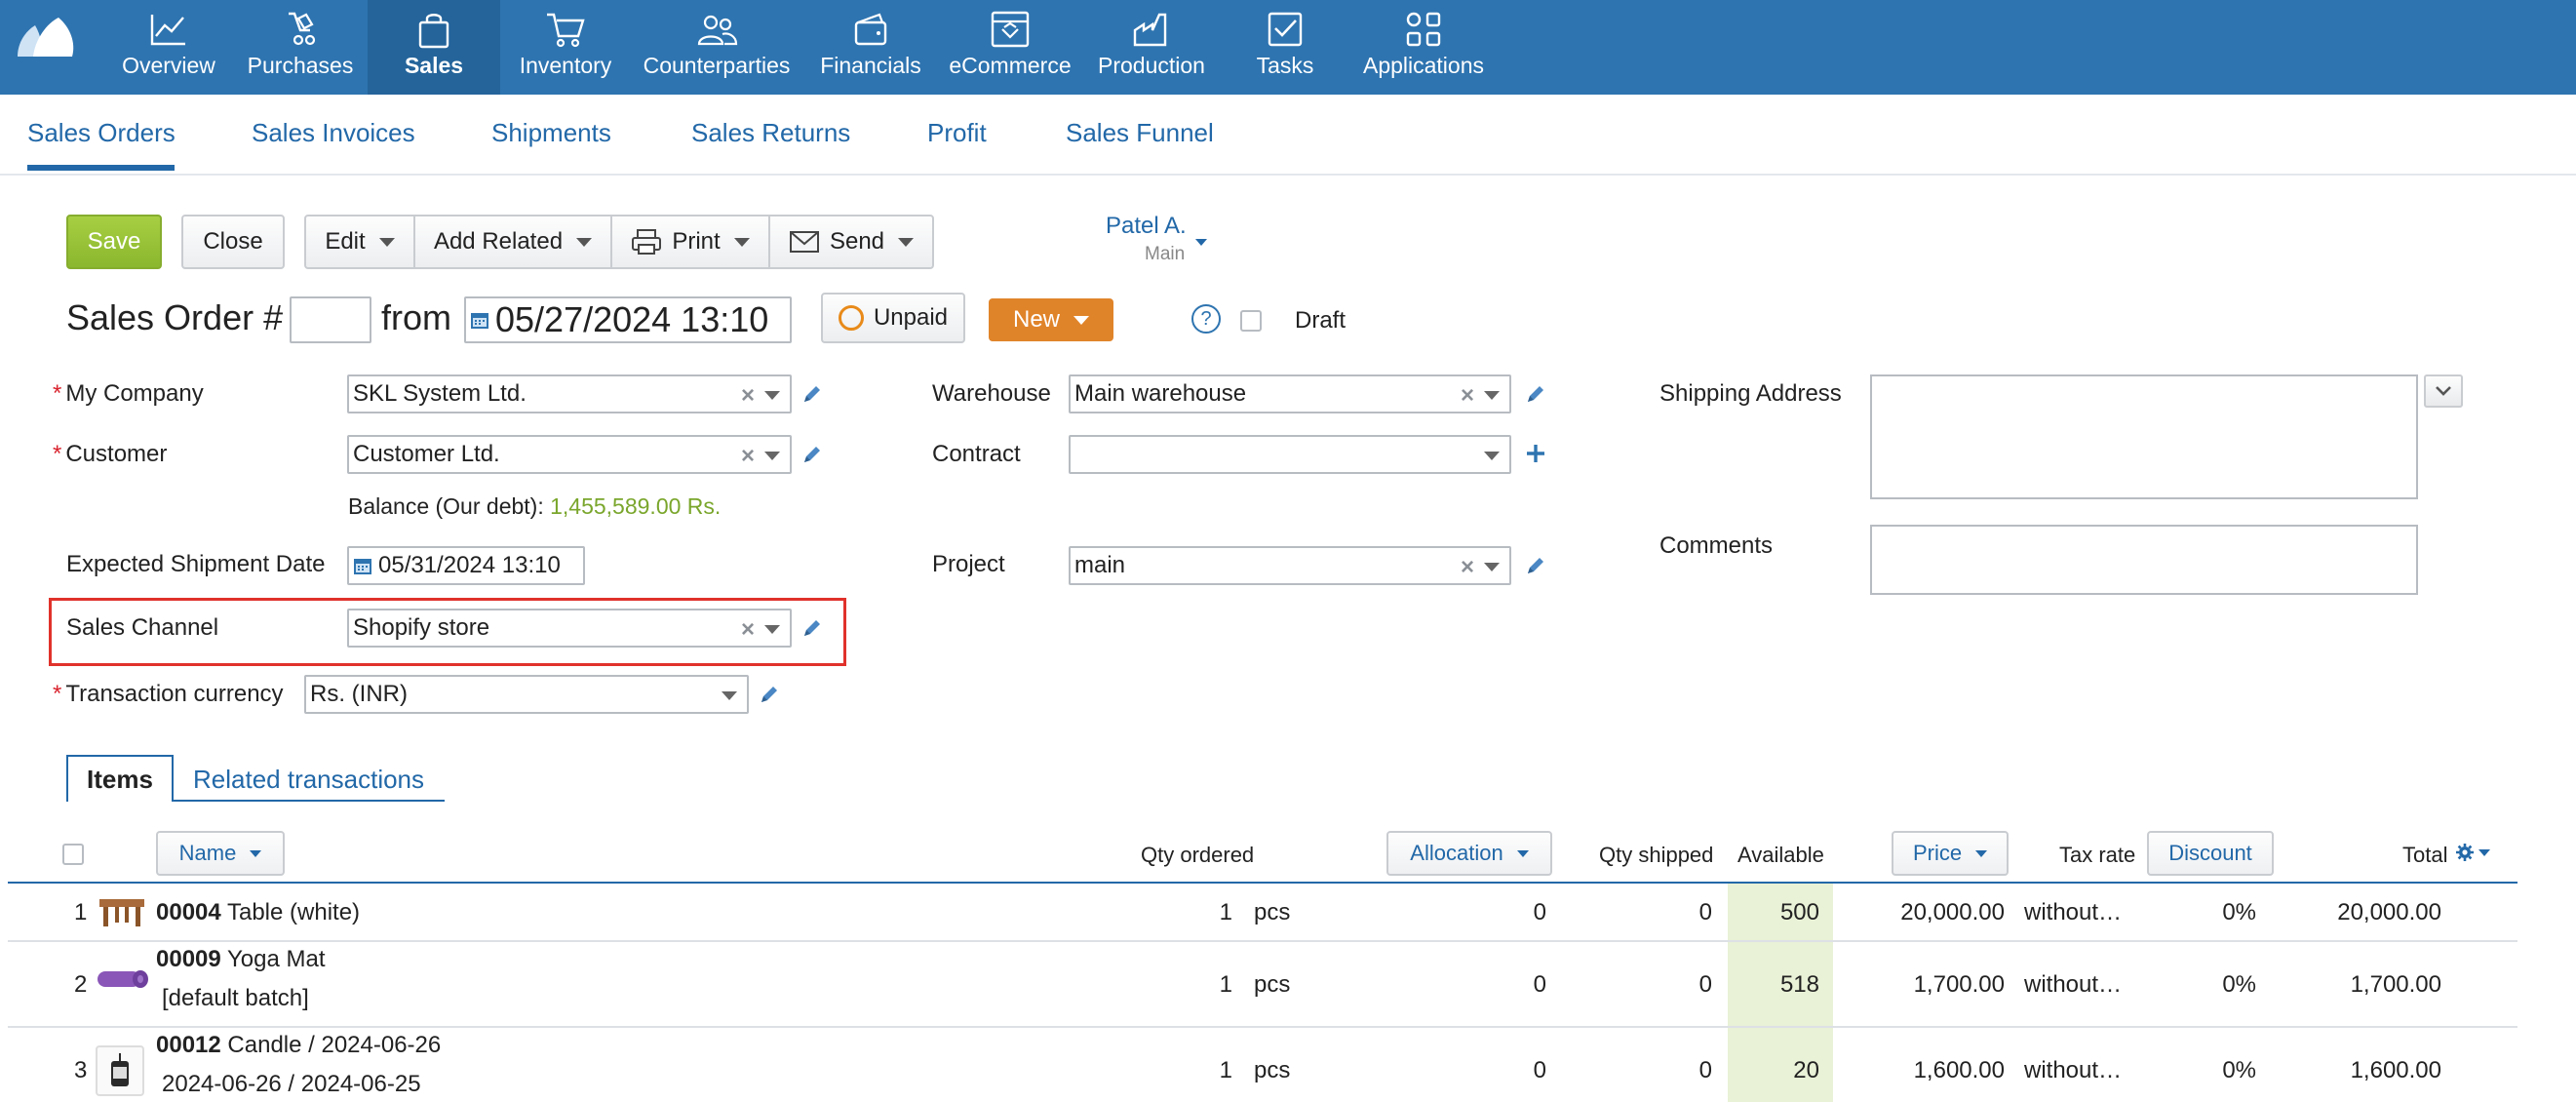  Describe the element at coordinates (1160, 393) in the screenshot. I see `warehouse-value: Main warehouse` at that location.